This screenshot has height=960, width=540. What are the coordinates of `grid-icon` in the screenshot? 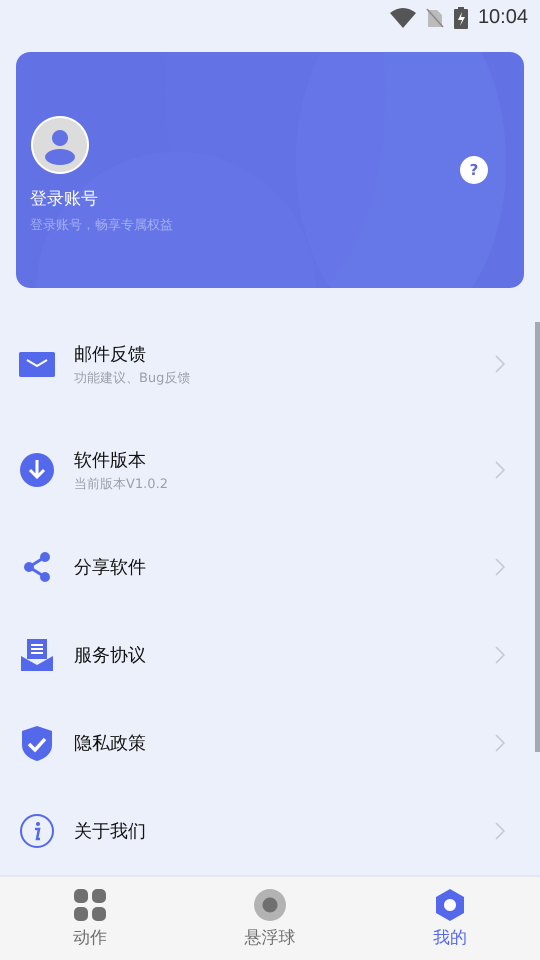 It's located at (90, 905).